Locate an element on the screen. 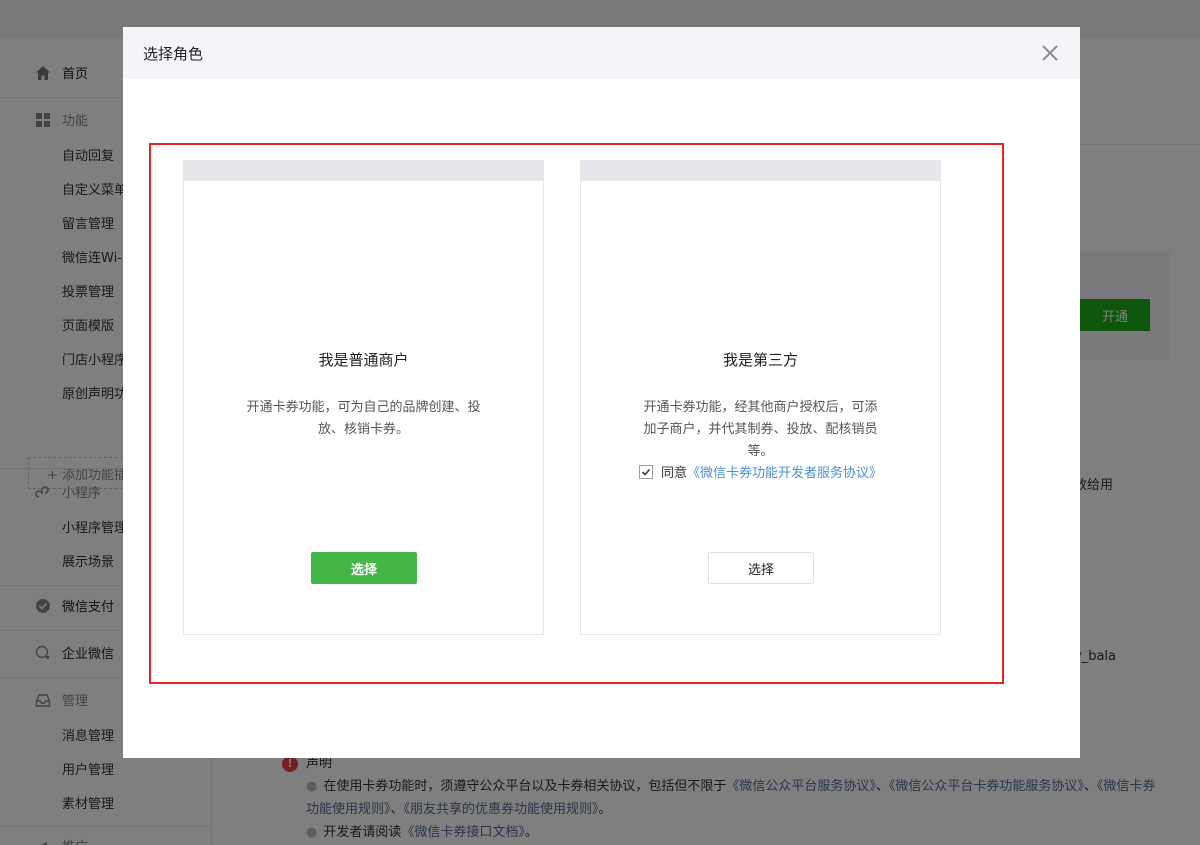 Image resolution: width=1200 pixels, height=845 pixels. agree-checkbox is located at coordinates (645, 471).